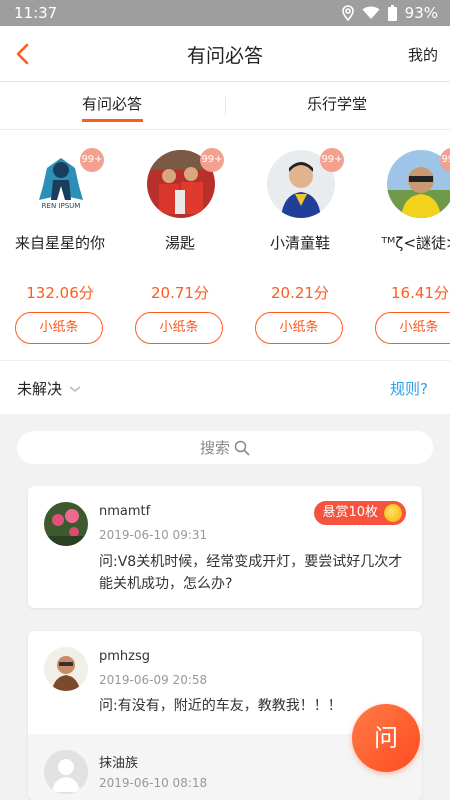 The image size is (450, 800). Describe the element at coordinates (415, 243) in the screenshot. I see `expert-name: ᵀᴹζ<謎徒>` at that location.